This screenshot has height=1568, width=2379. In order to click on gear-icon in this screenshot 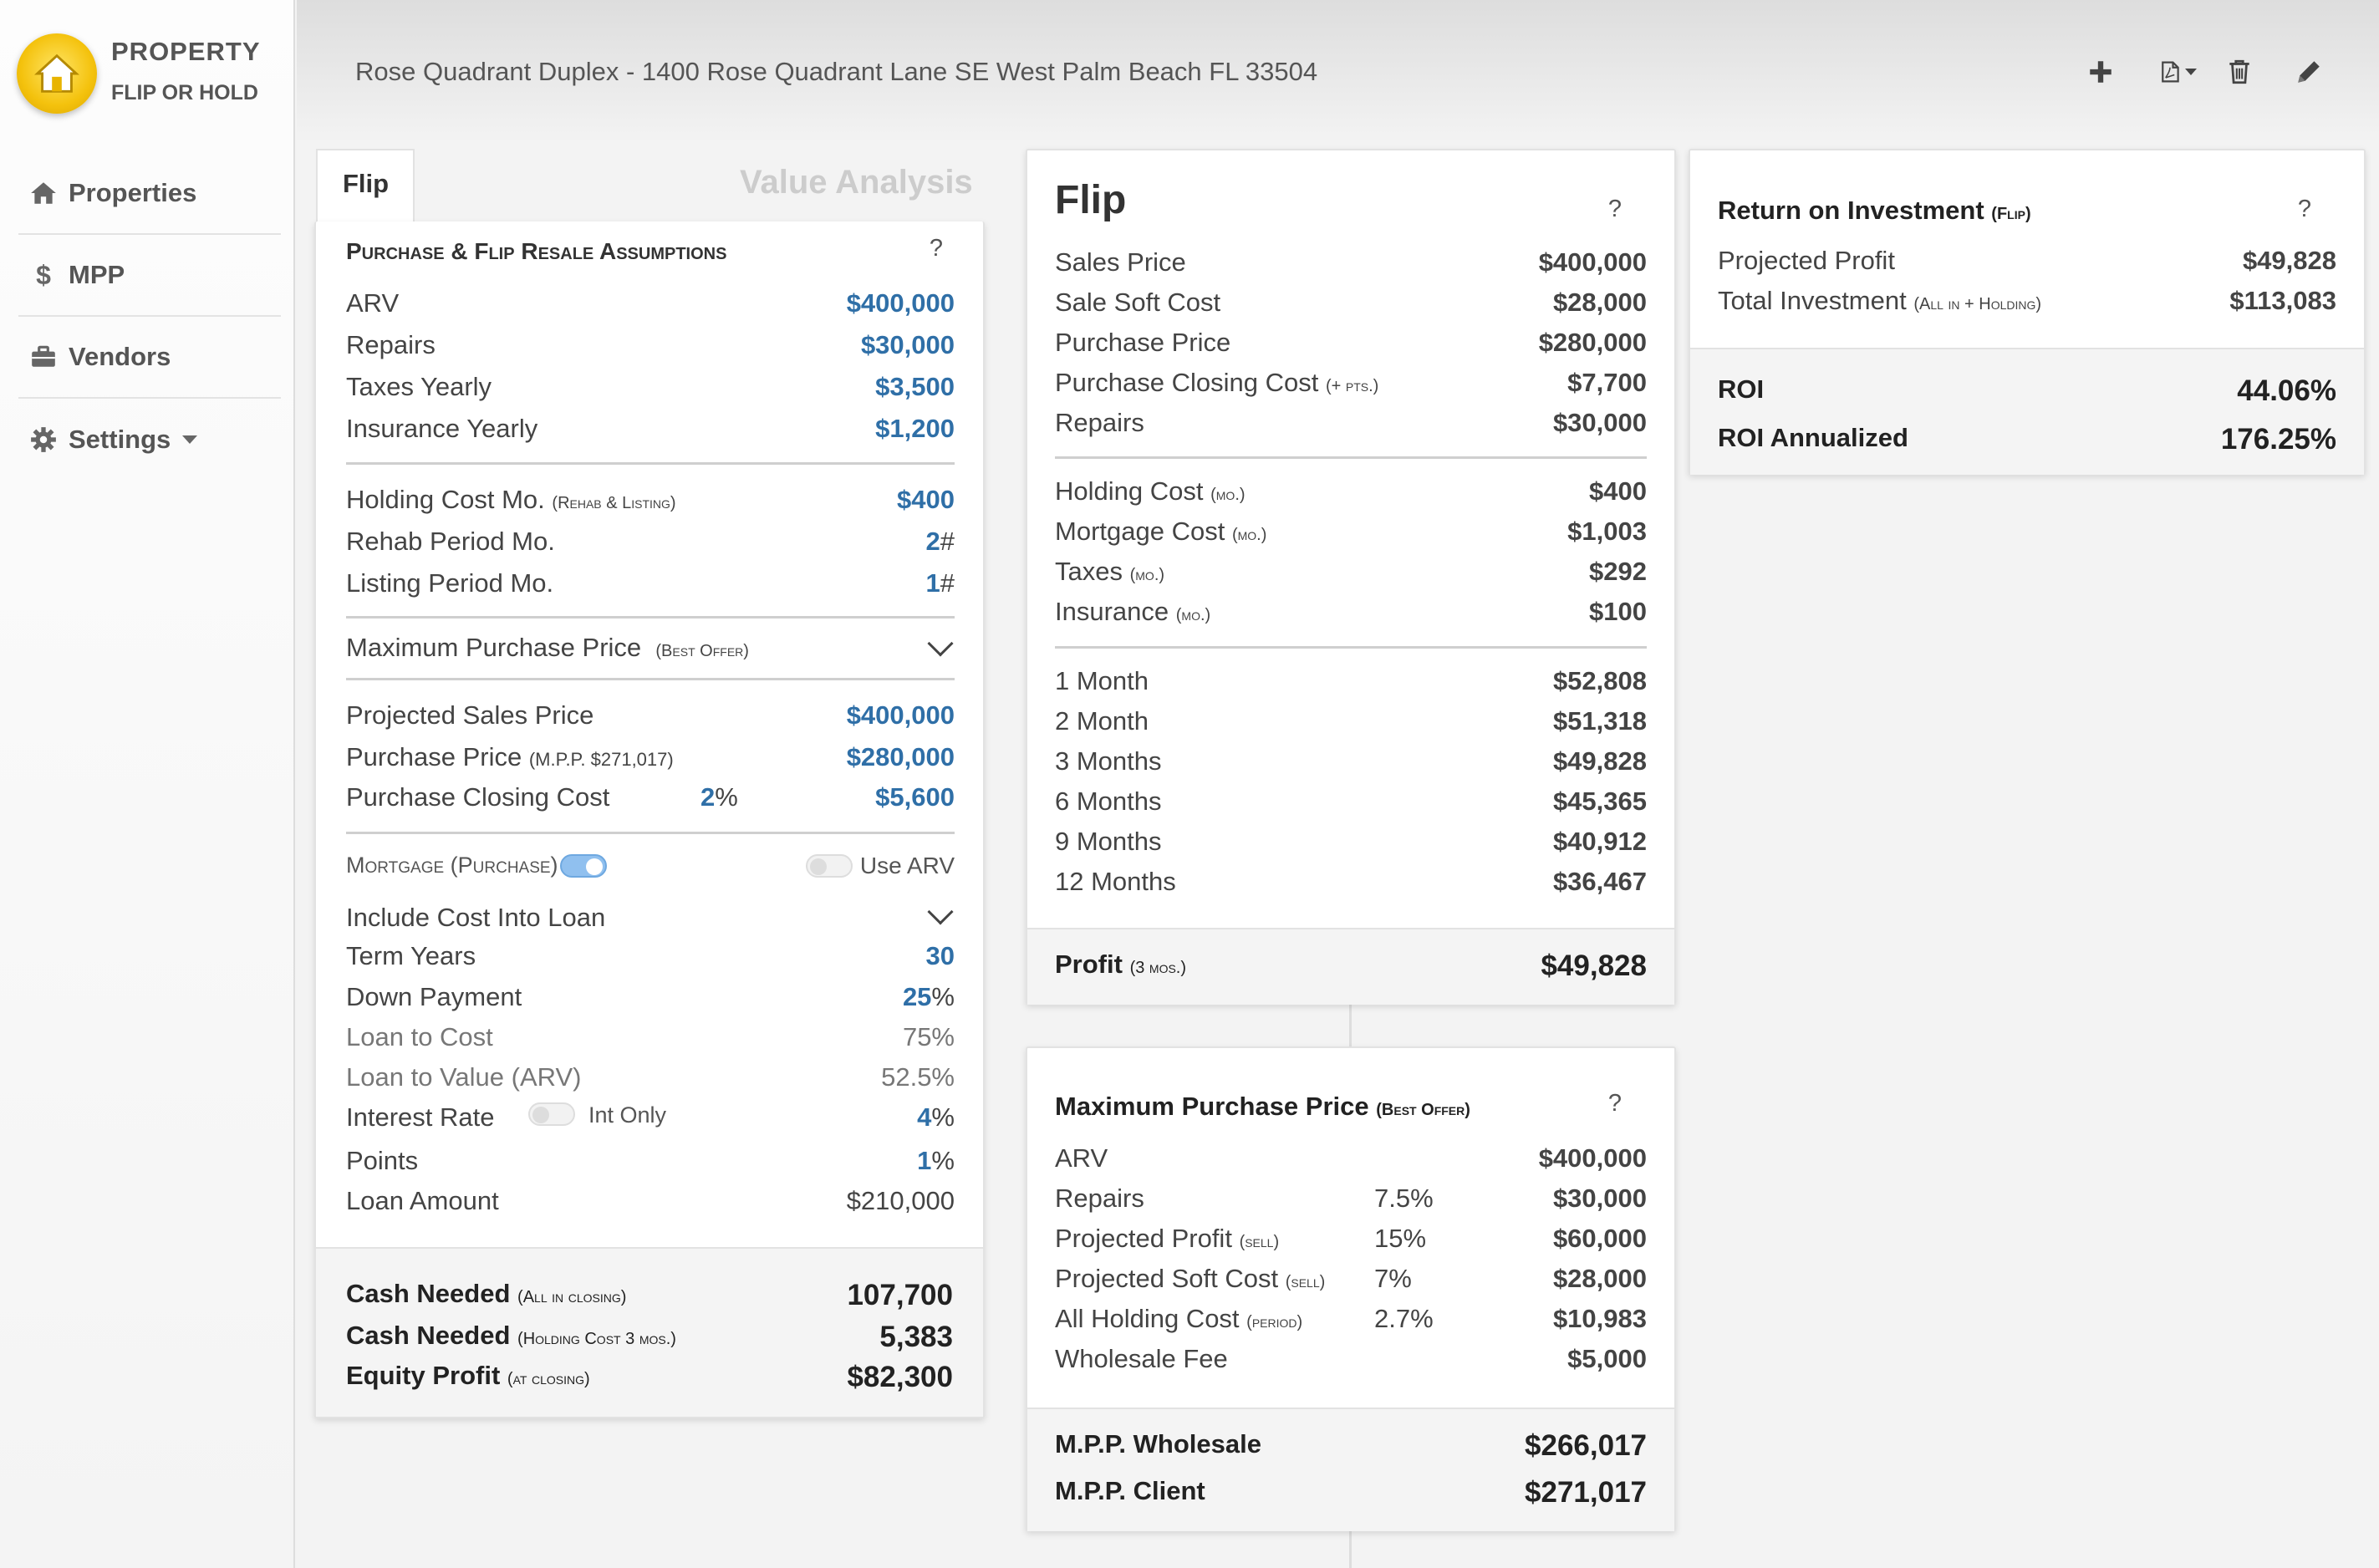, I will do `click(43, 439)`.